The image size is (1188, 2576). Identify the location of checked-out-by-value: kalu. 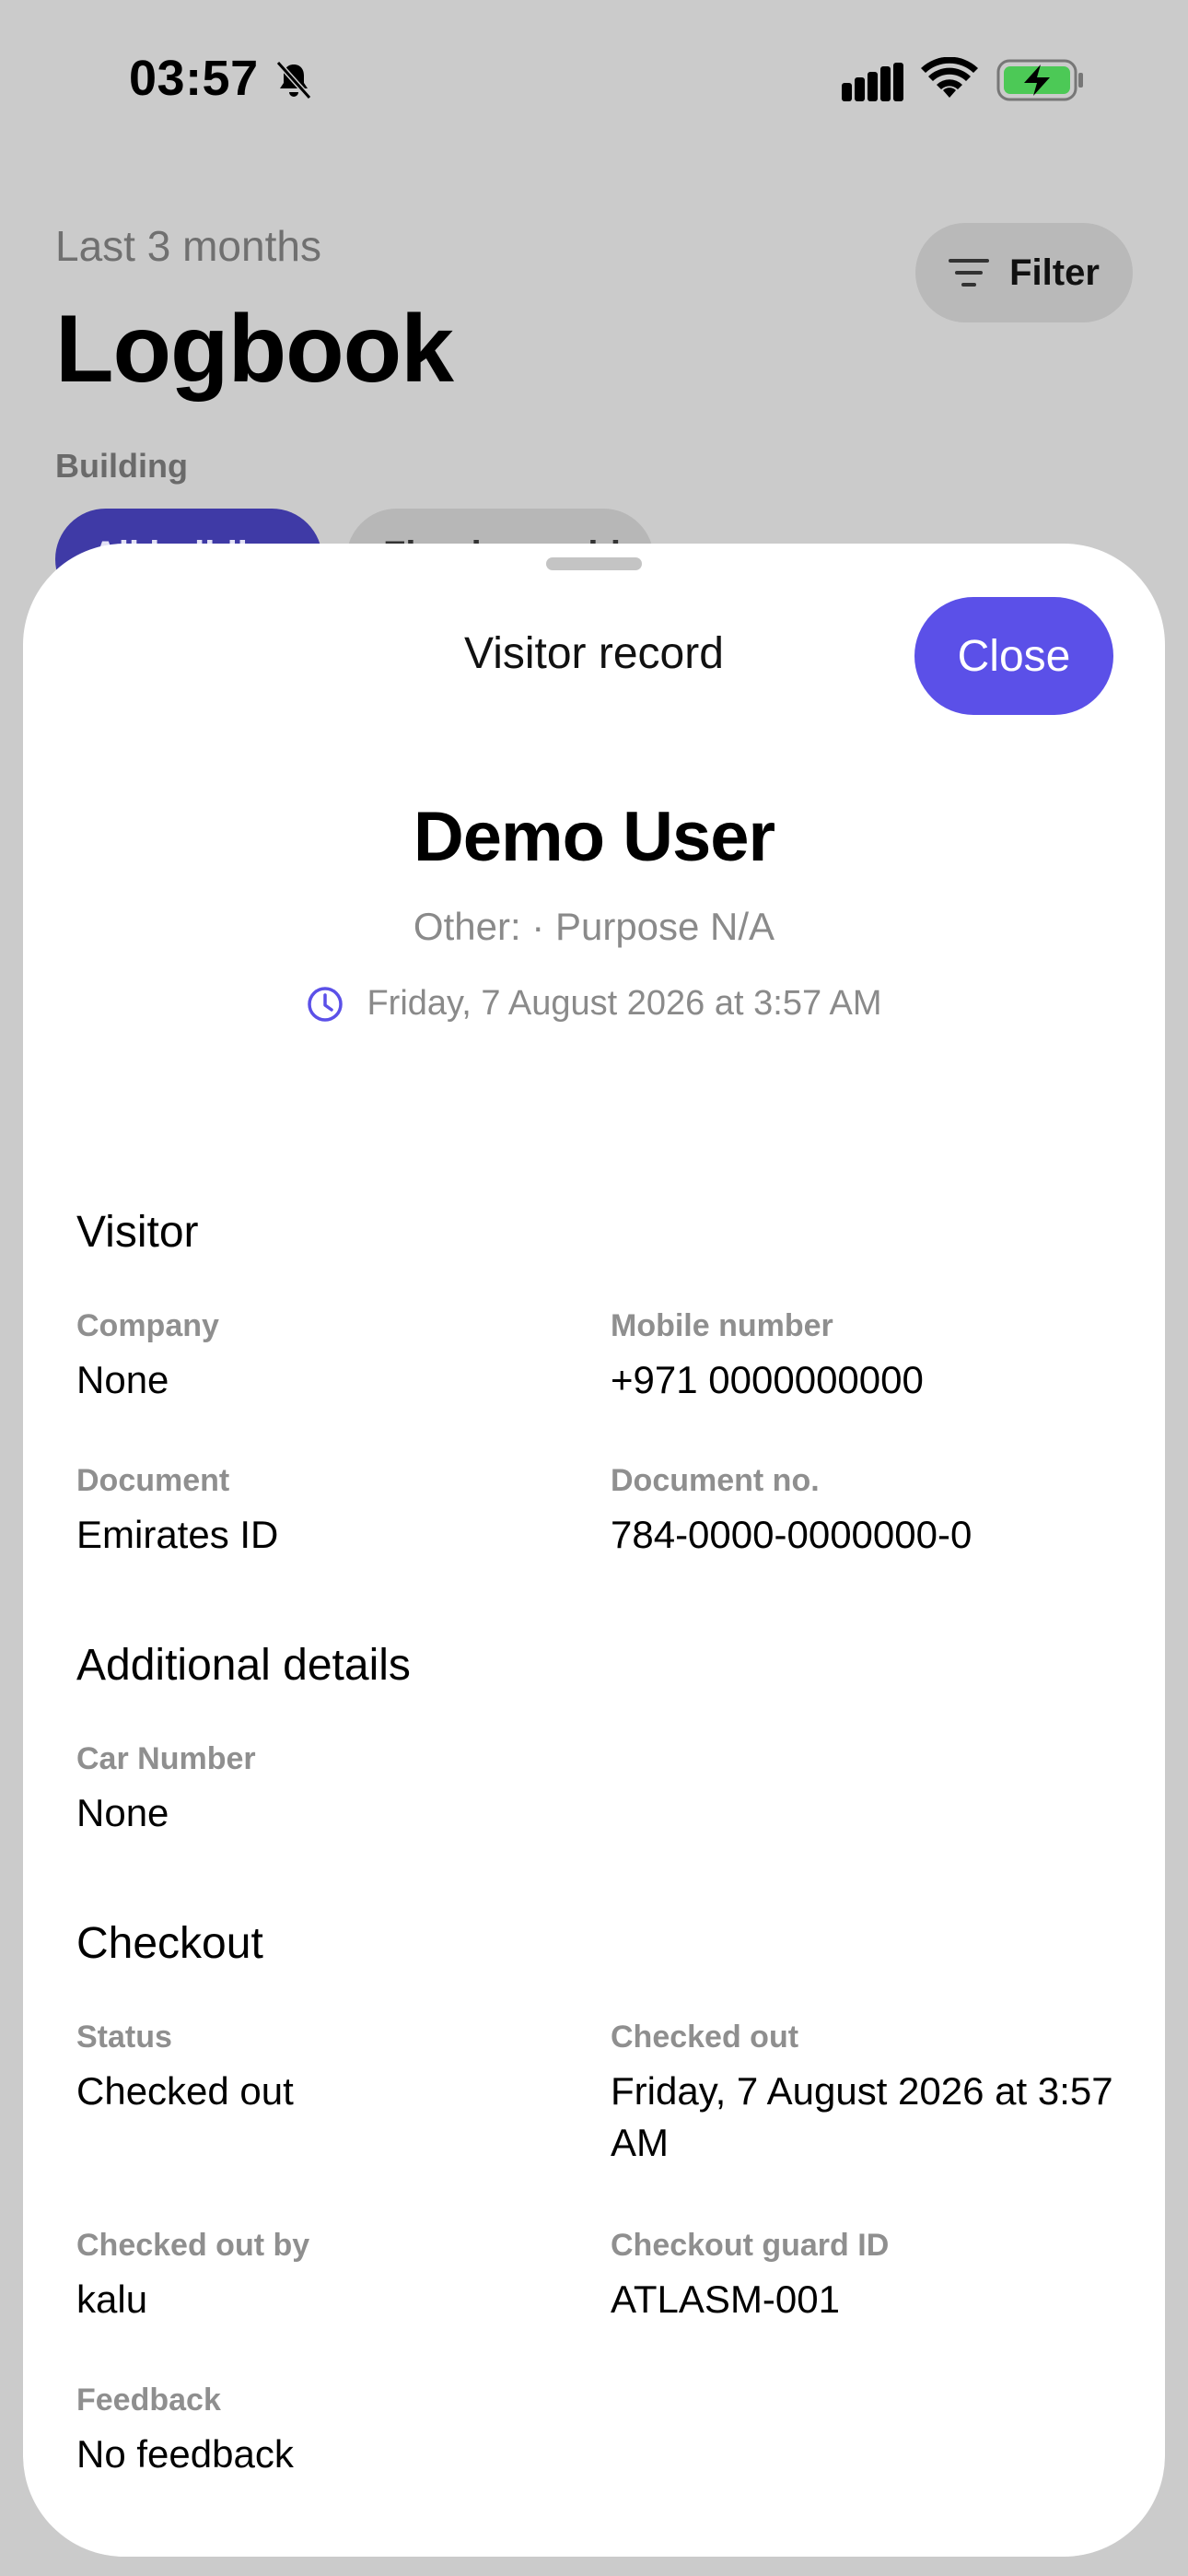
(112, 2299).